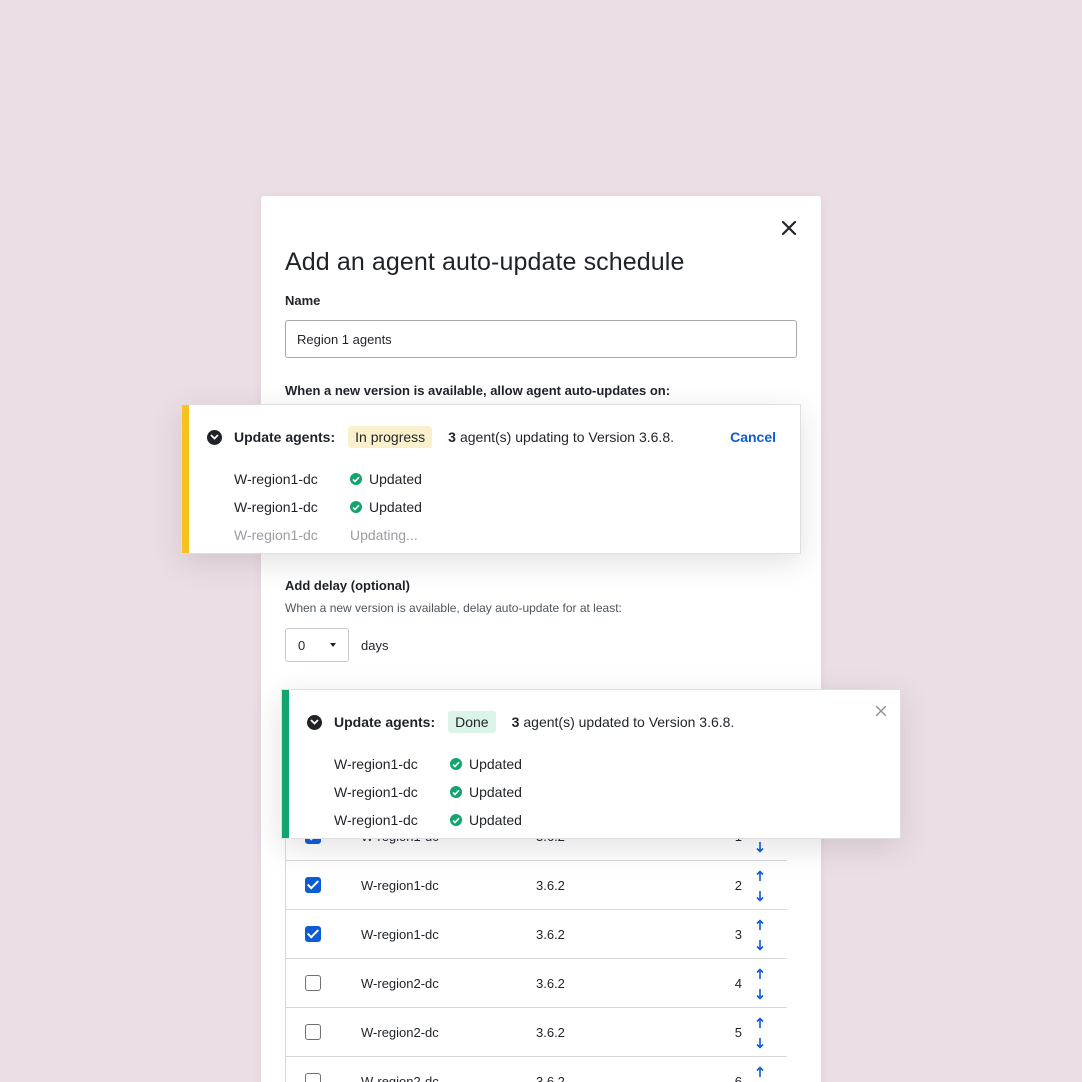 The height and width of the screenshot is (1082, 1082). I want to click on table-row: W-region1-dc 3.6.2 3, so click(536, 934).